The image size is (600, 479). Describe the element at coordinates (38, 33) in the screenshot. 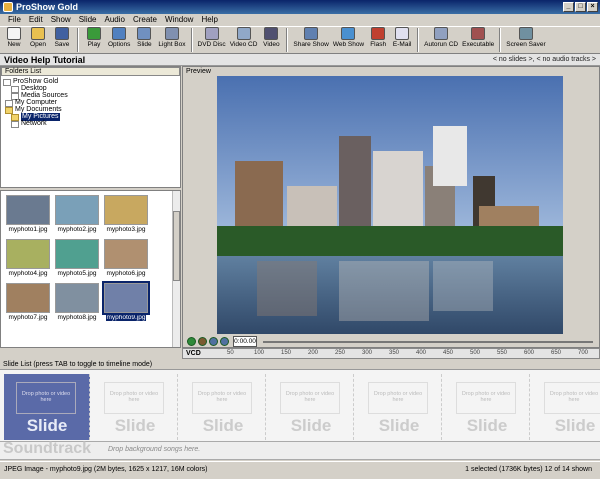

I see `open-icon` at that location.